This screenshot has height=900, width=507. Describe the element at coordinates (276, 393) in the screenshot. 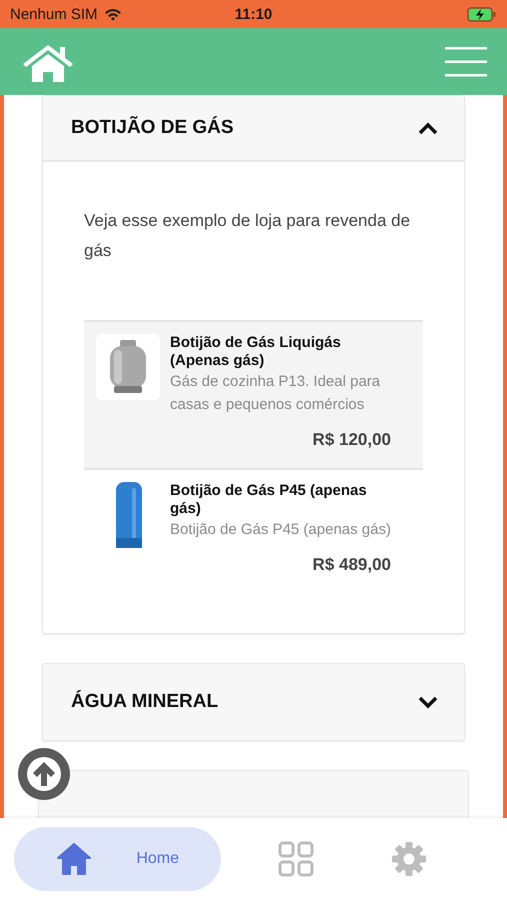

I see `product-description: Gás de cozinha P13. Ideal para casas e pequenos comércios` at that location.